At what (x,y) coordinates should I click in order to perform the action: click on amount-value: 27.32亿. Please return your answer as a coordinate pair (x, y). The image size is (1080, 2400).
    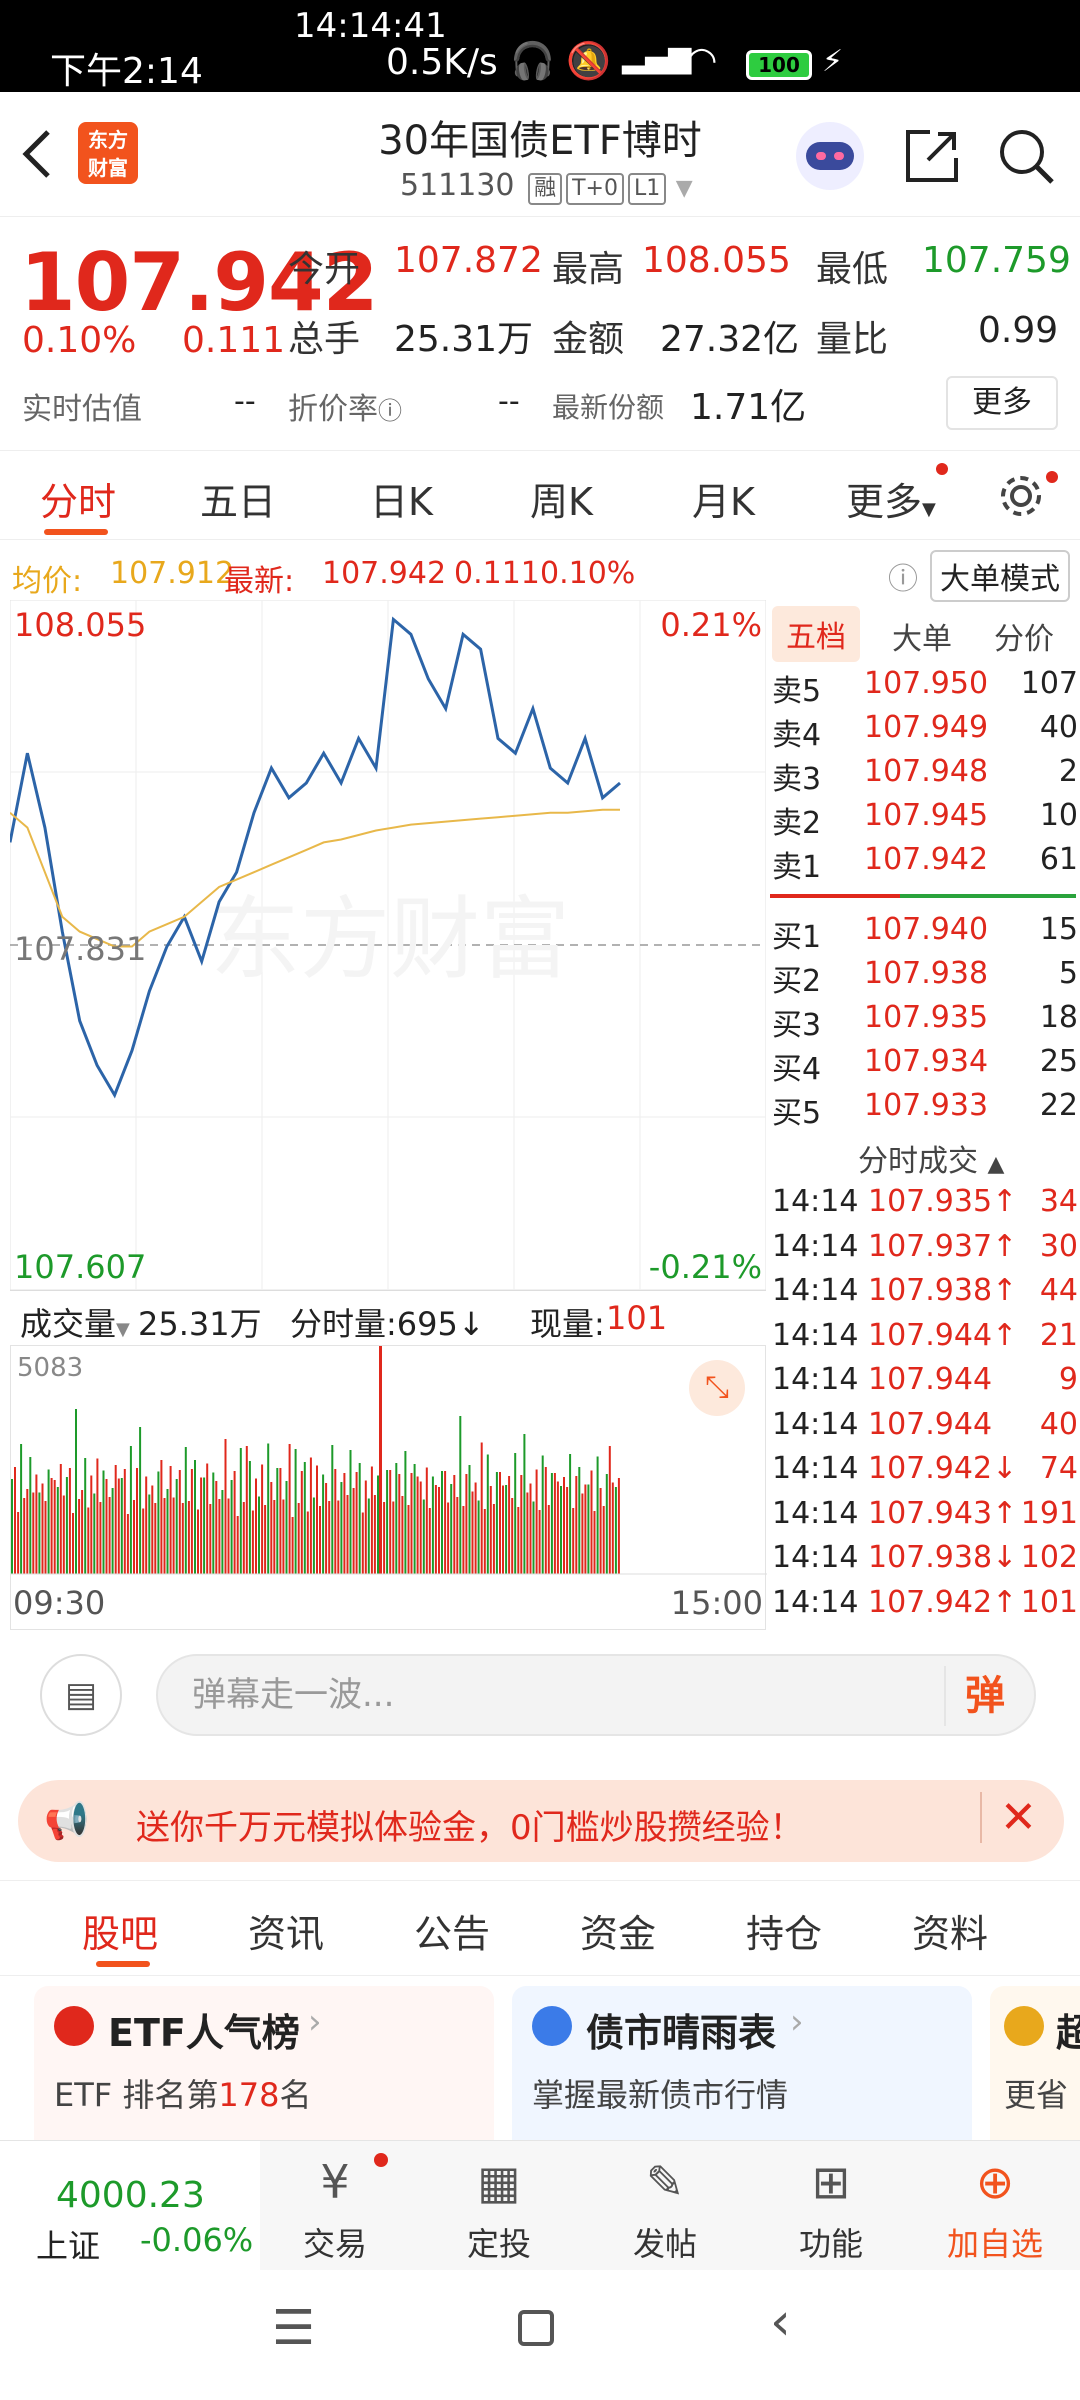
    Looking at the image, I should click on (730, 339).